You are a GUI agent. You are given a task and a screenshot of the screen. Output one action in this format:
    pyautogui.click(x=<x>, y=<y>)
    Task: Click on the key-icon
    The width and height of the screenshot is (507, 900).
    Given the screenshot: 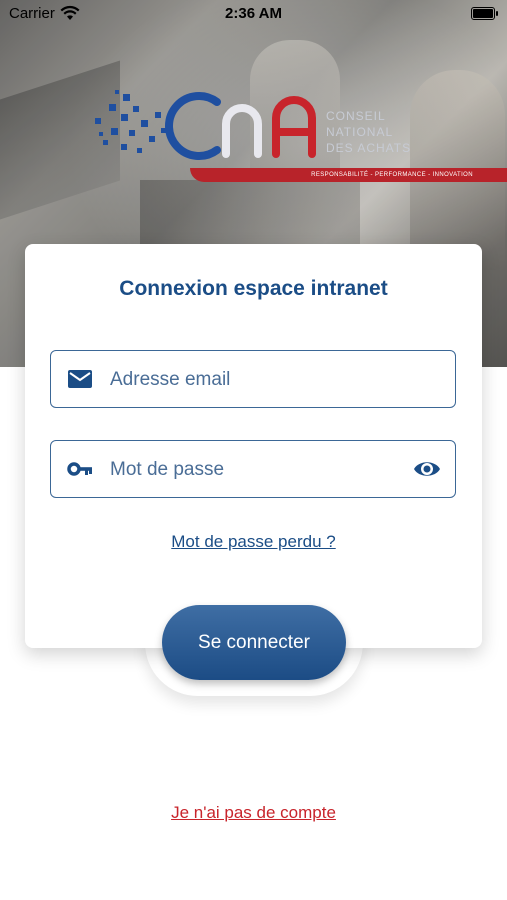 What is the action you would take?
    pyautogui.click(x=79, y=469)
    